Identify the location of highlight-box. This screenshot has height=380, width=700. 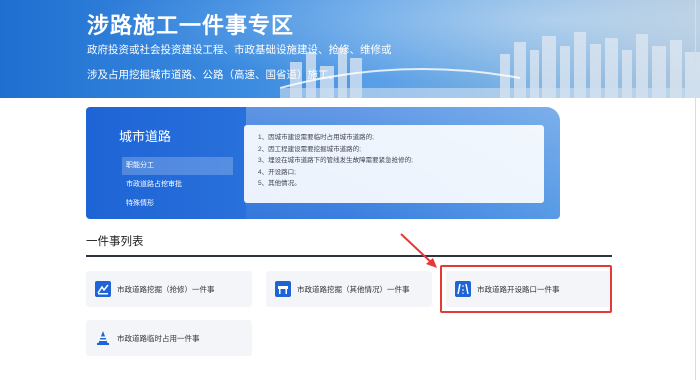
(526, 289).